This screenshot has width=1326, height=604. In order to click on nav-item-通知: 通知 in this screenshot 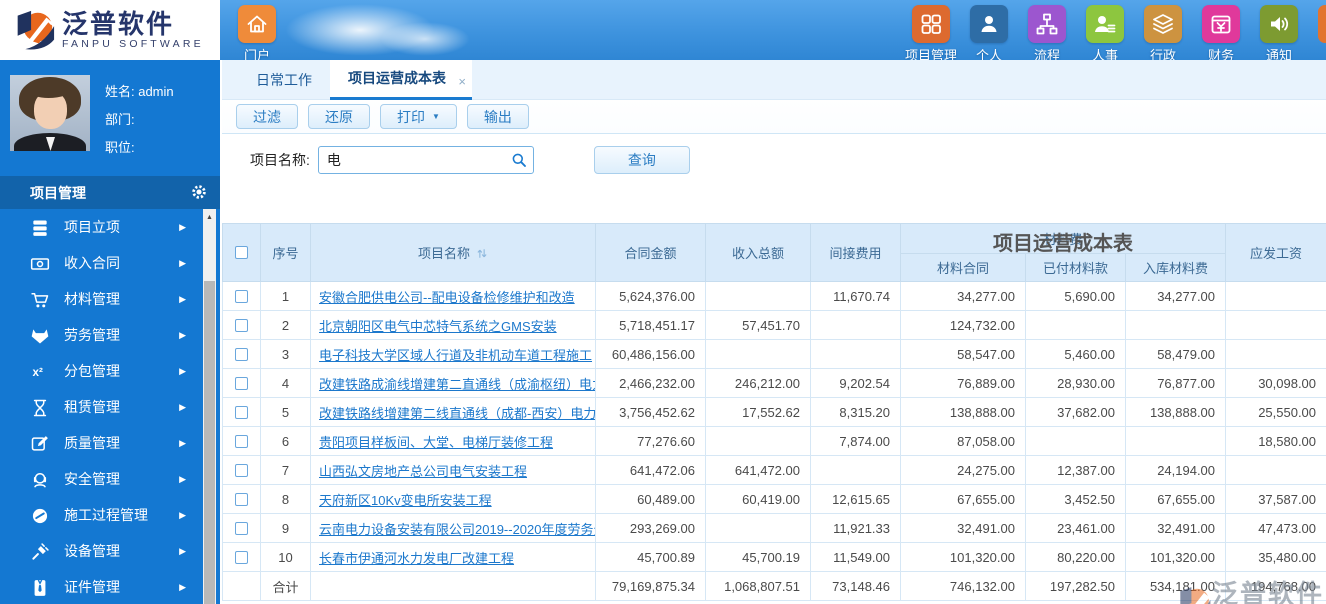, I will do `click(1279, 34)`.